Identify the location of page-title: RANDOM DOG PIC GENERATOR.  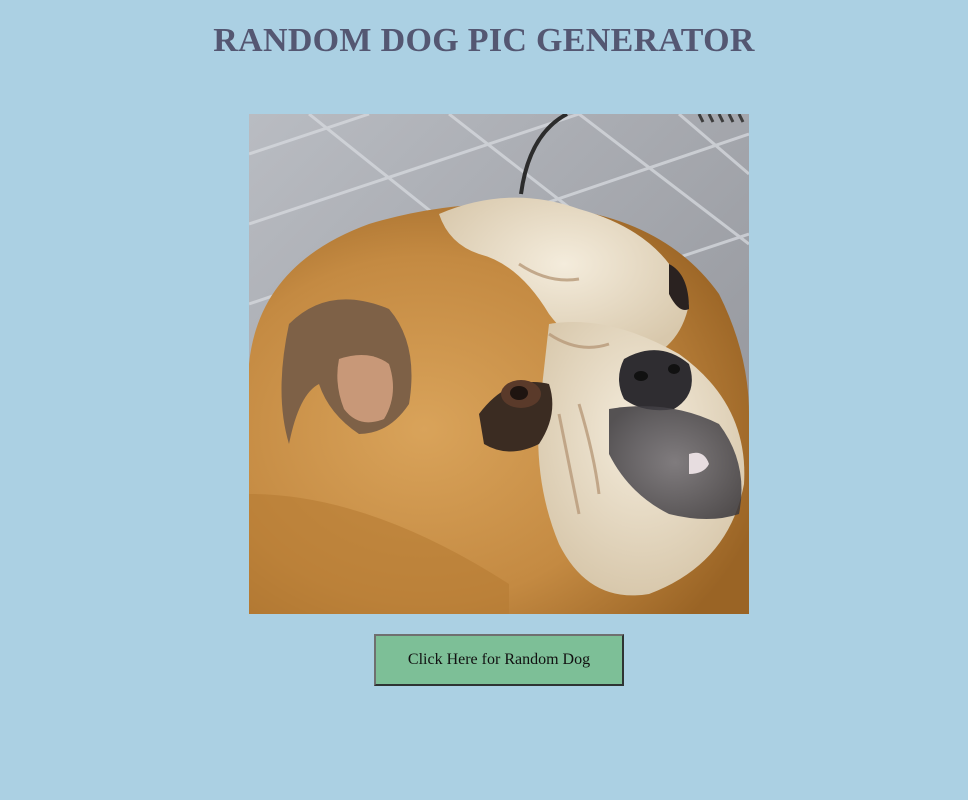
(484, 40).